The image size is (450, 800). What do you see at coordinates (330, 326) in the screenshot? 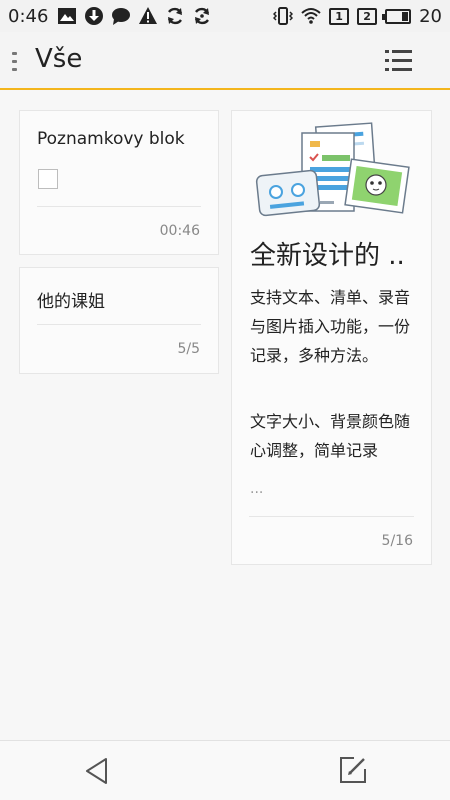
I see `note-body-paragraph: 支持文本、清单、录音与图片插入功能，一份记录，多种方法。` at bounding box center [330, 326].